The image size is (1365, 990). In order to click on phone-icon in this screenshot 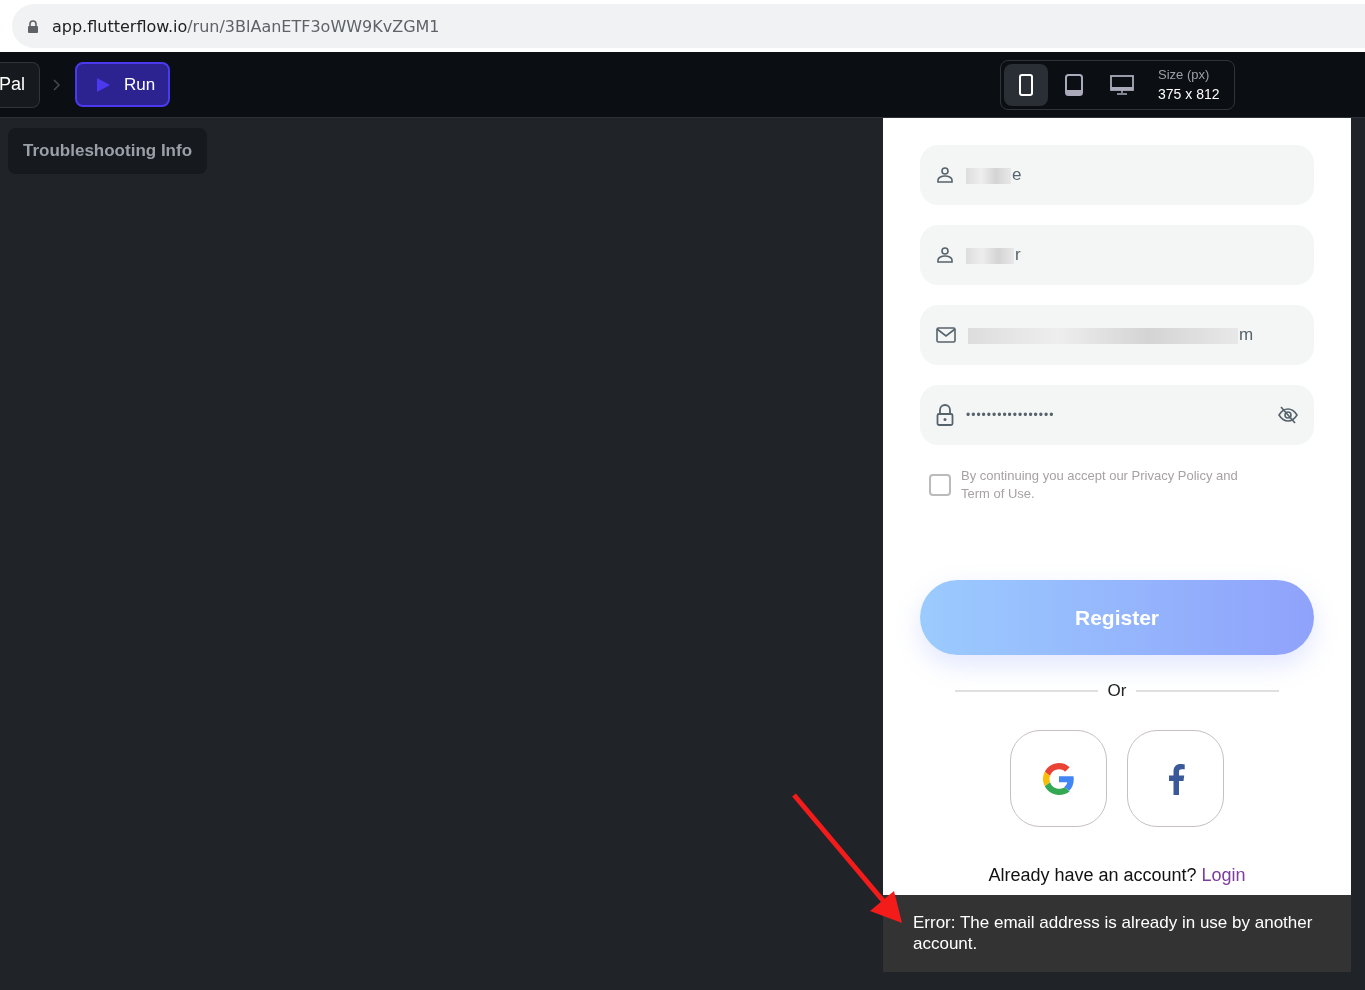, I will do `click(1026, 84)`.